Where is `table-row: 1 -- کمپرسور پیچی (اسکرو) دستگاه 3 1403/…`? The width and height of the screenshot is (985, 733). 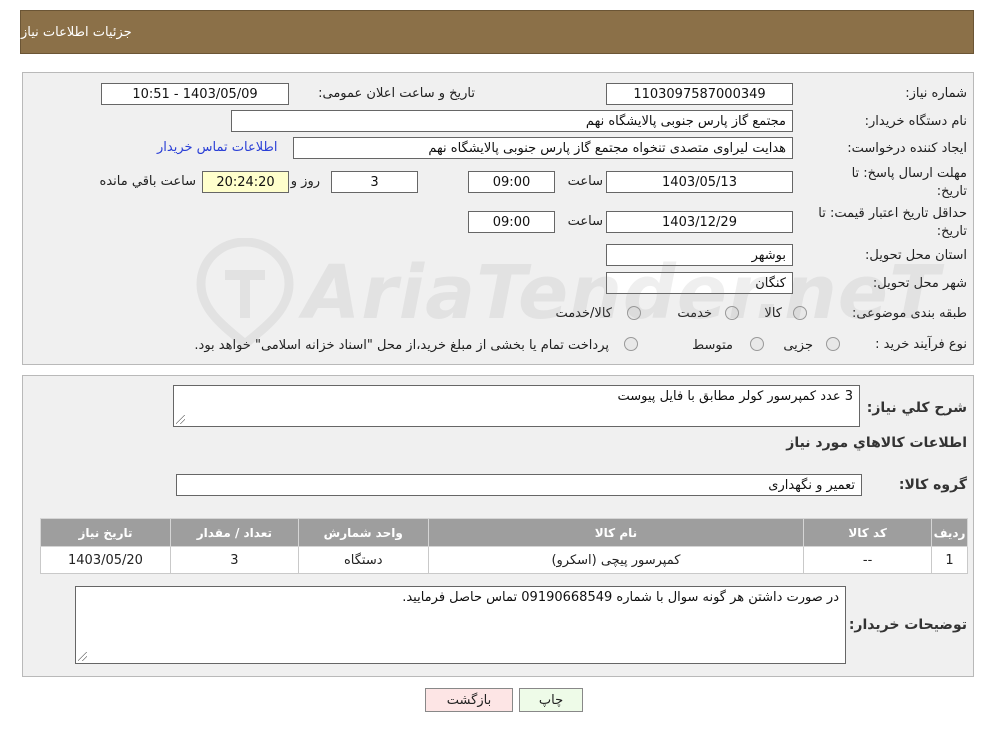 table-row: 1 -- کمپرسور پیچی (اسکرو) دستگاه 3 1403/… is located at coordinates (504, 560).